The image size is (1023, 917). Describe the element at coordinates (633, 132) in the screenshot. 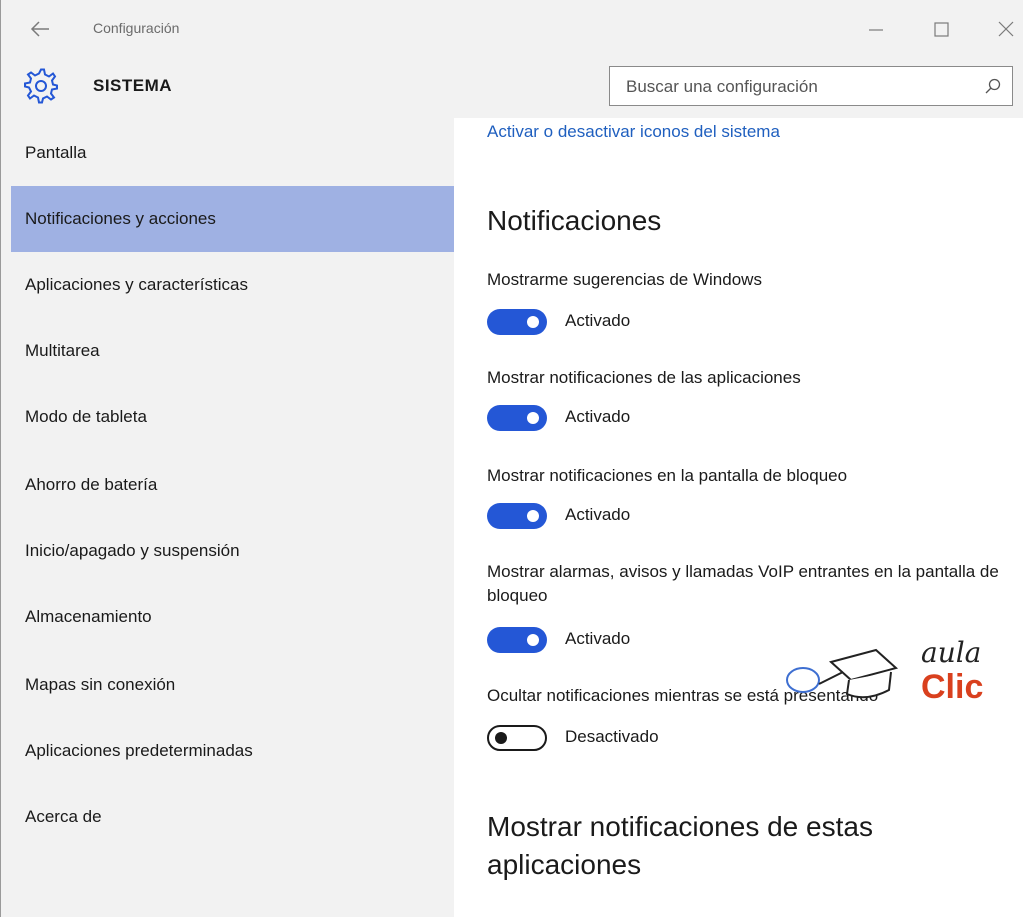

I see `system-icons-link: Activar o desactivar iconos del sistema` at that location.